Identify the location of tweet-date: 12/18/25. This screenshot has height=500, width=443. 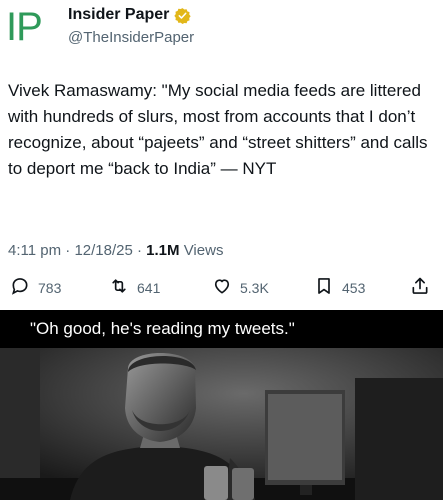
(103, 250).